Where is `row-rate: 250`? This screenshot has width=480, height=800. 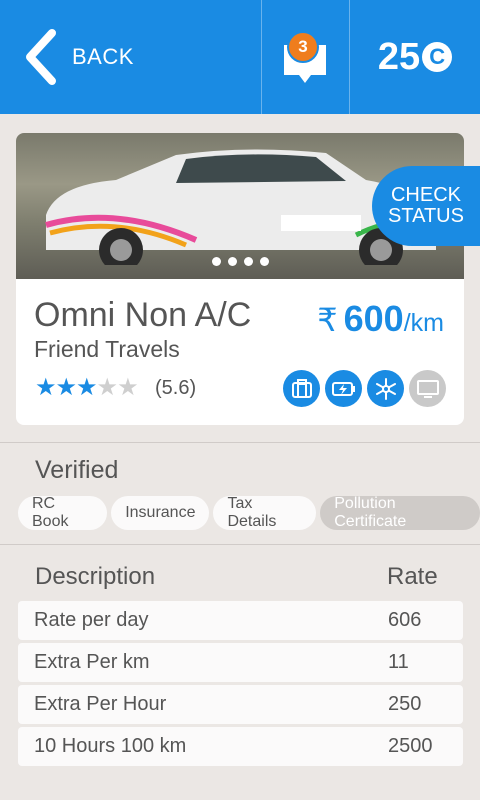
row-rate: 250 is located at coordinates (405, 704).